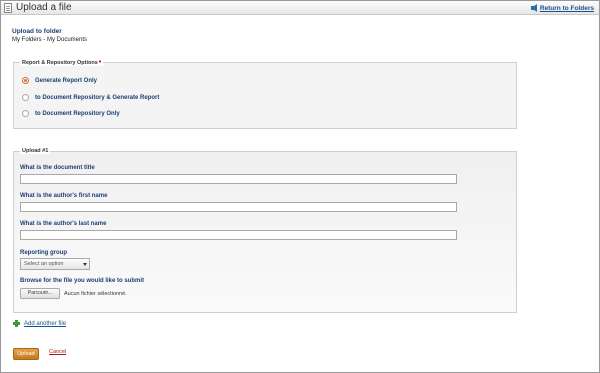 The image size is (600, 373). I want to click on upload-button: Upload, so click(26, 354).